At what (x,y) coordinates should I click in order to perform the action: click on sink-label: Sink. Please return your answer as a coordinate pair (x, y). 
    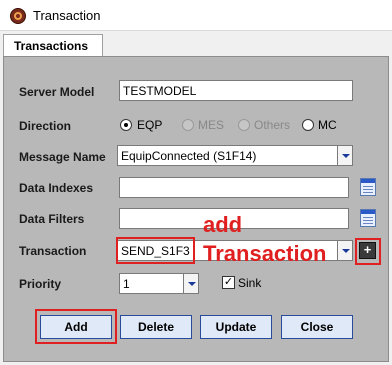
    Looking at the image, I should click on (250, 283).